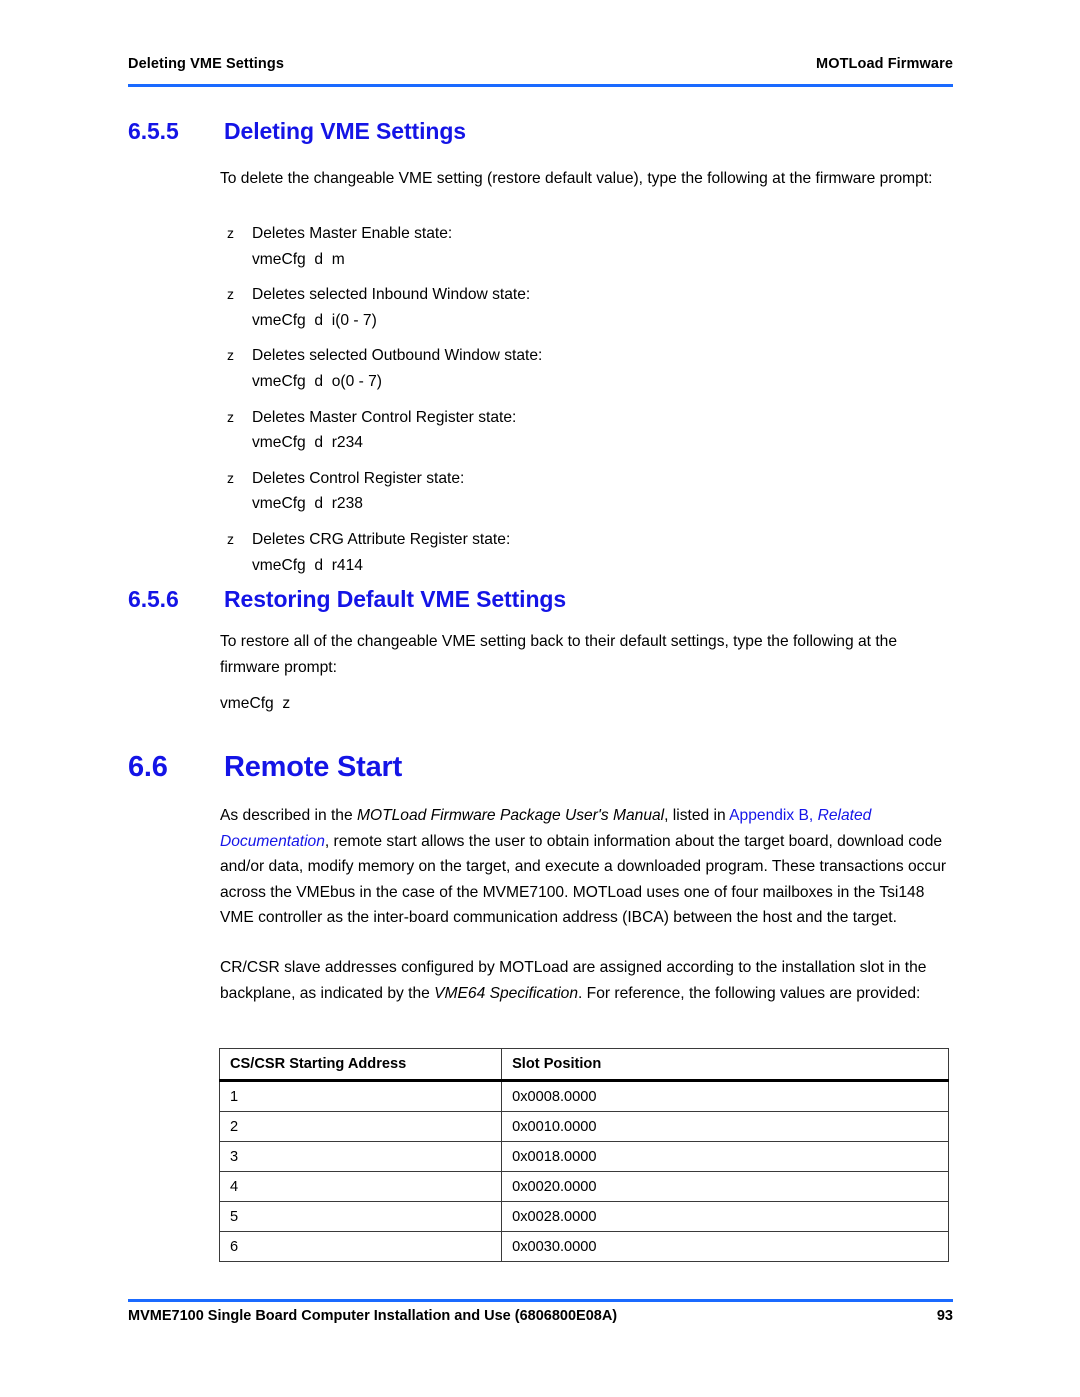 This screenshot has height=1397, width=1080. I want to click on cell-slot: 3, so click(360, 1156).